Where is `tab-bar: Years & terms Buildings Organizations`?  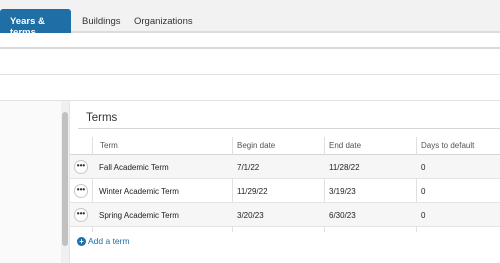
tab-bar: Years & terms Buildings Organizations is located at coordinates (250, 19).